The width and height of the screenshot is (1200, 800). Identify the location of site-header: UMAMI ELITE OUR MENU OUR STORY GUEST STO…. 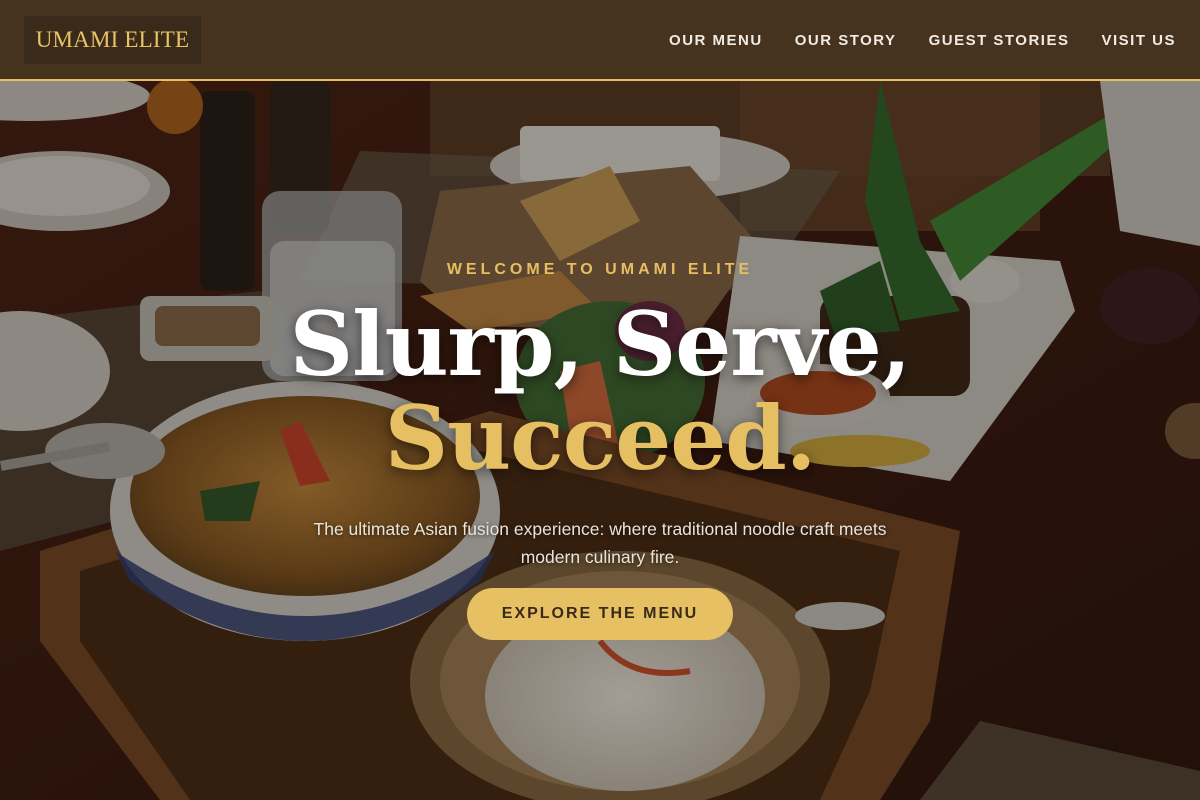
(600, 40).